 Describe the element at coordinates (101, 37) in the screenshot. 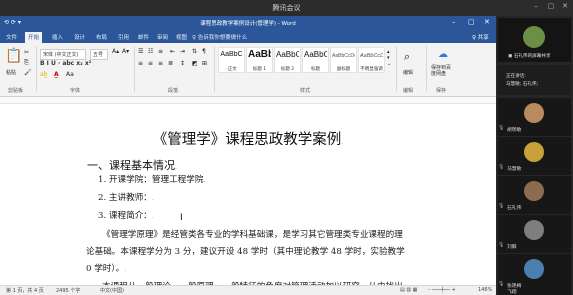

I see `tab-layout: 布局` at that location.